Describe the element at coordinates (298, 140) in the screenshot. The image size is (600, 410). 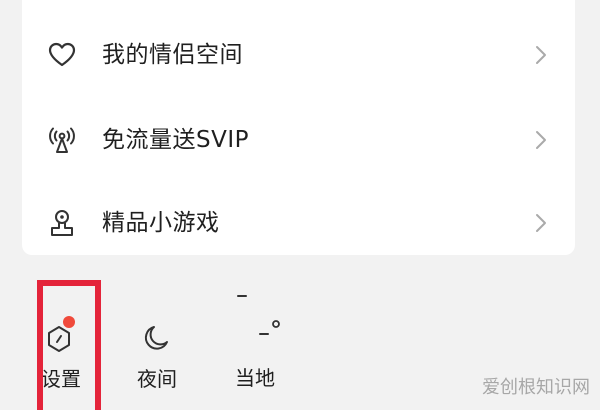
I see `menu-item-free-svip: 免流量送SVIP` at that location.